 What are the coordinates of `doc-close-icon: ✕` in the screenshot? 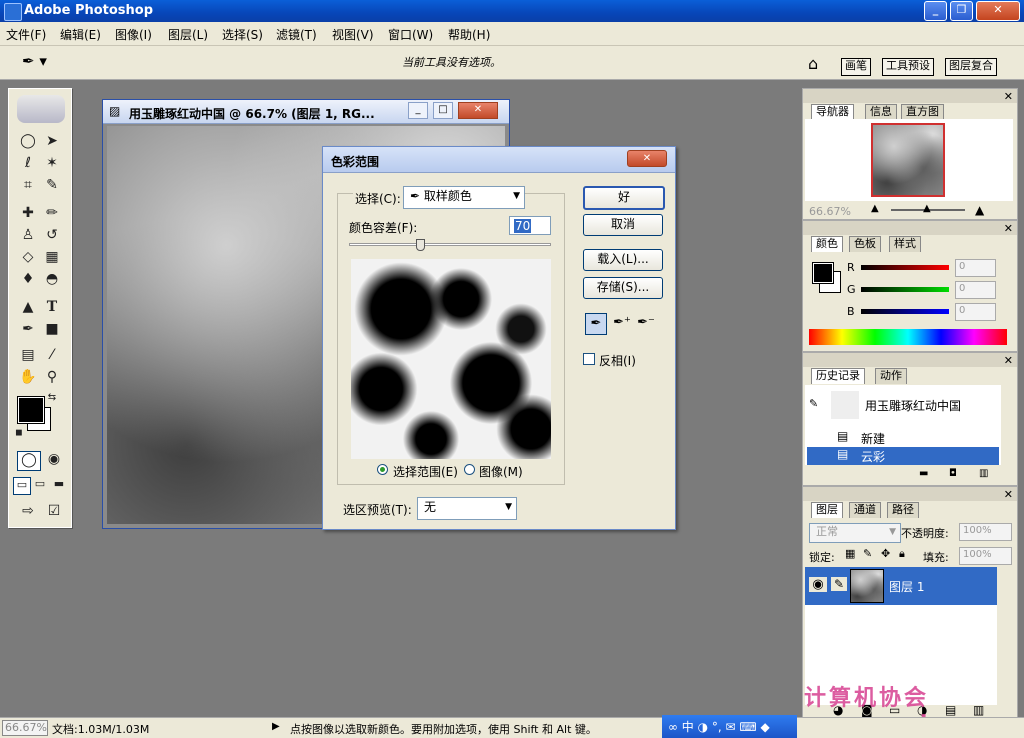 It's located at (478, 110).